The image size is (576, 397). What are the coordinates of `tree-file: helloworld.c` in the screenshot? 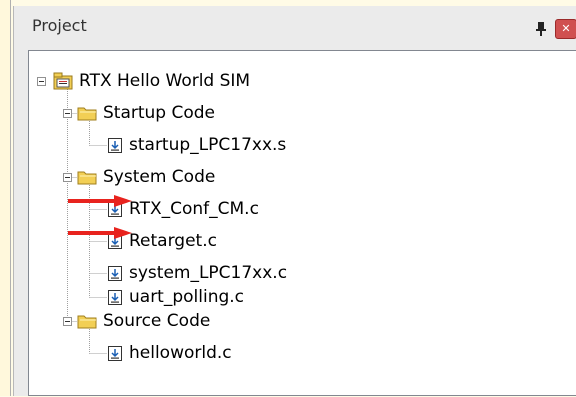 It's located at (169, 353).